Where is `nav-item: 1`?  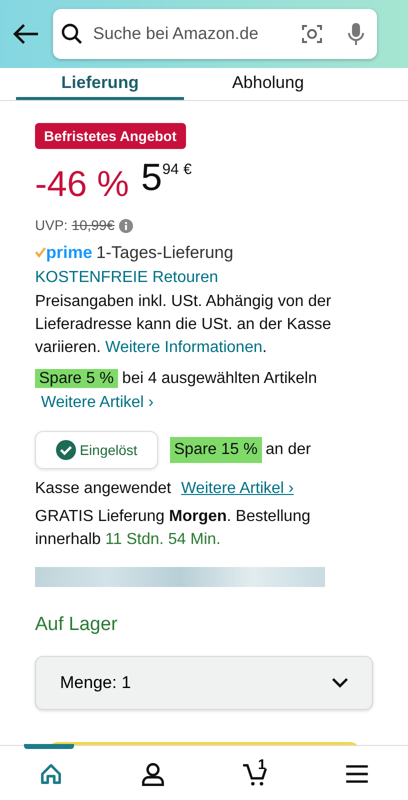 nav-item: 1 is located at coordinates (255, 773).